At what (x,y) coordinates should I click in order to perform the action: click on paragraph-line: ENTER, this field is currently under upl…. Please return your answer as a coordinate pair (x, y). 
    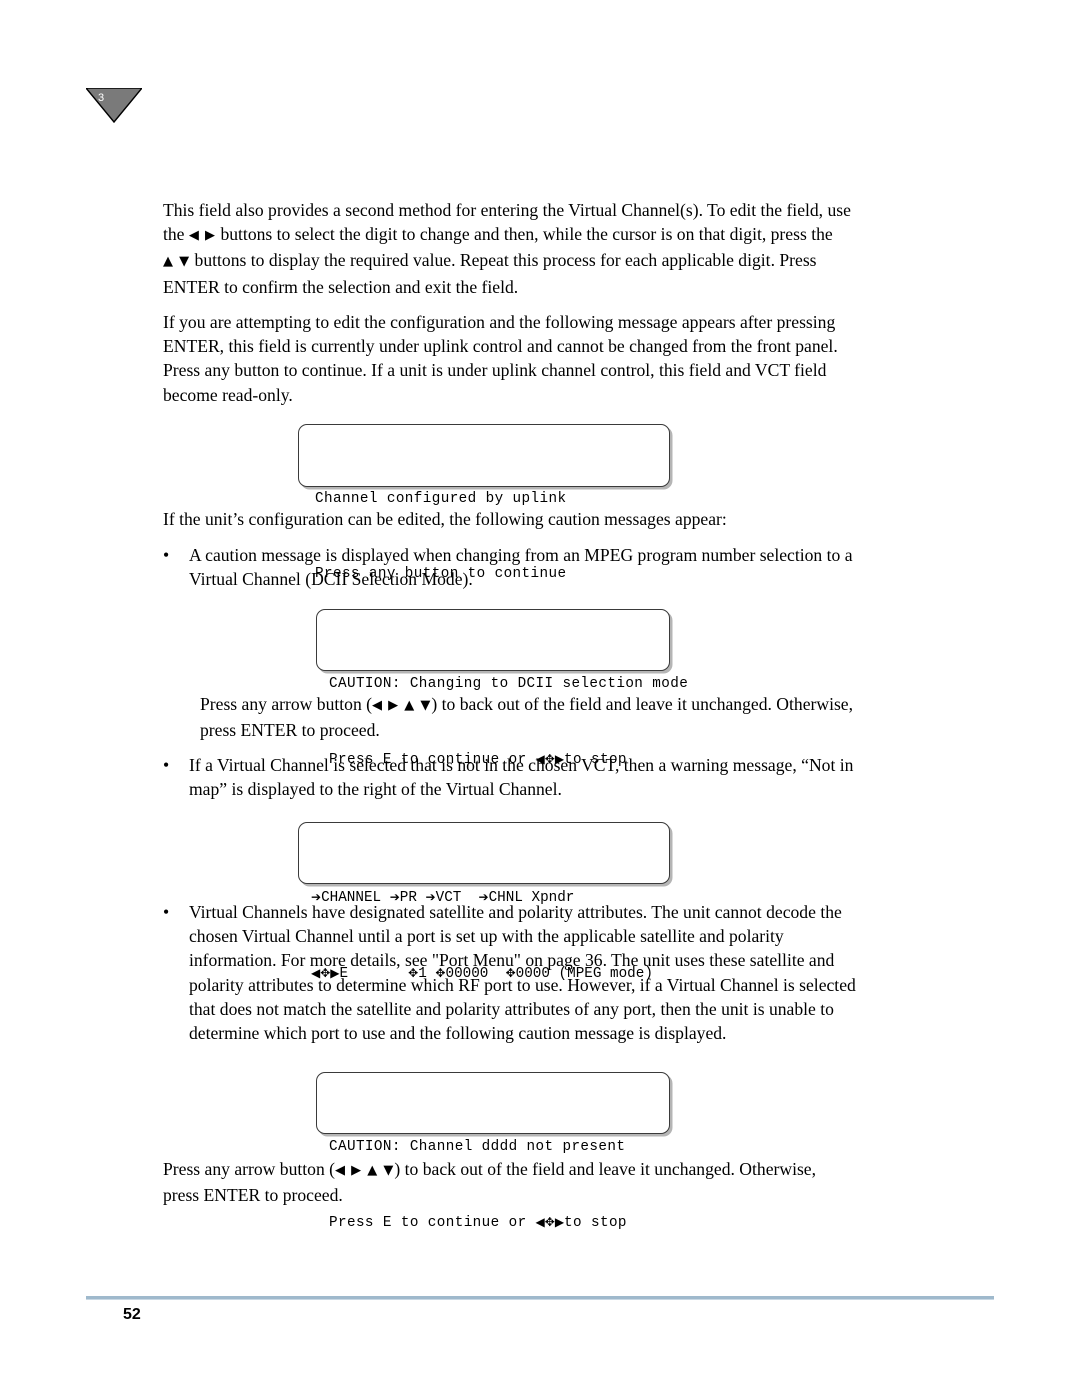
    Looking at the image, I should click on (500, 346).